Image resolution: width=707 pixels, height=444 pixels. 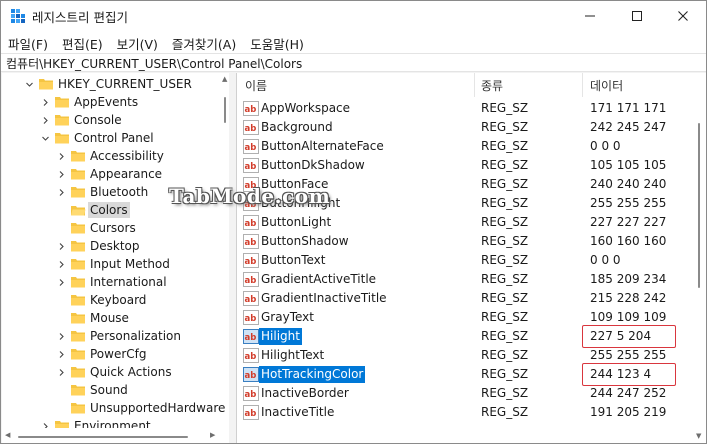 I want to click on minimize-button, so click(x=590, y=16).